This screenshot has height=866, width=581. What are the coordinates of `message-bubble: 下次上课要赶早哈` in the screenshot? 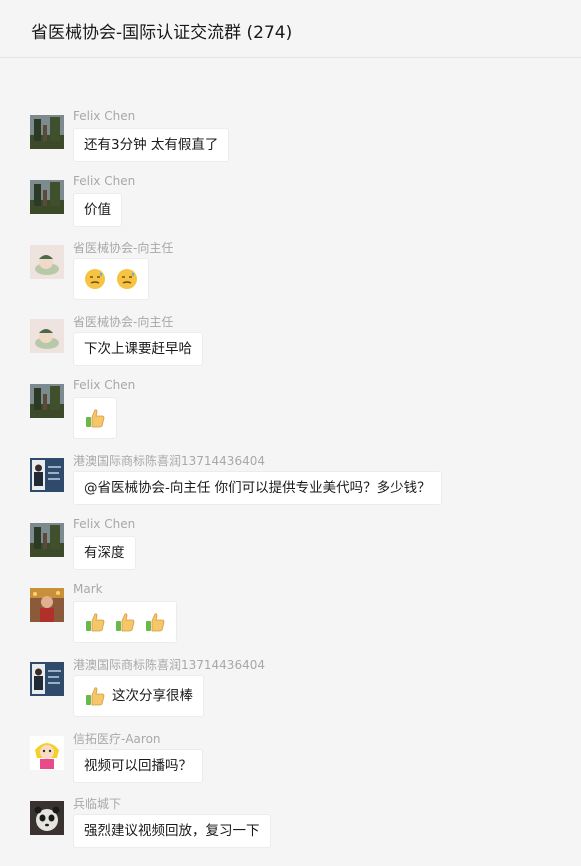 It's located at (138, 349).